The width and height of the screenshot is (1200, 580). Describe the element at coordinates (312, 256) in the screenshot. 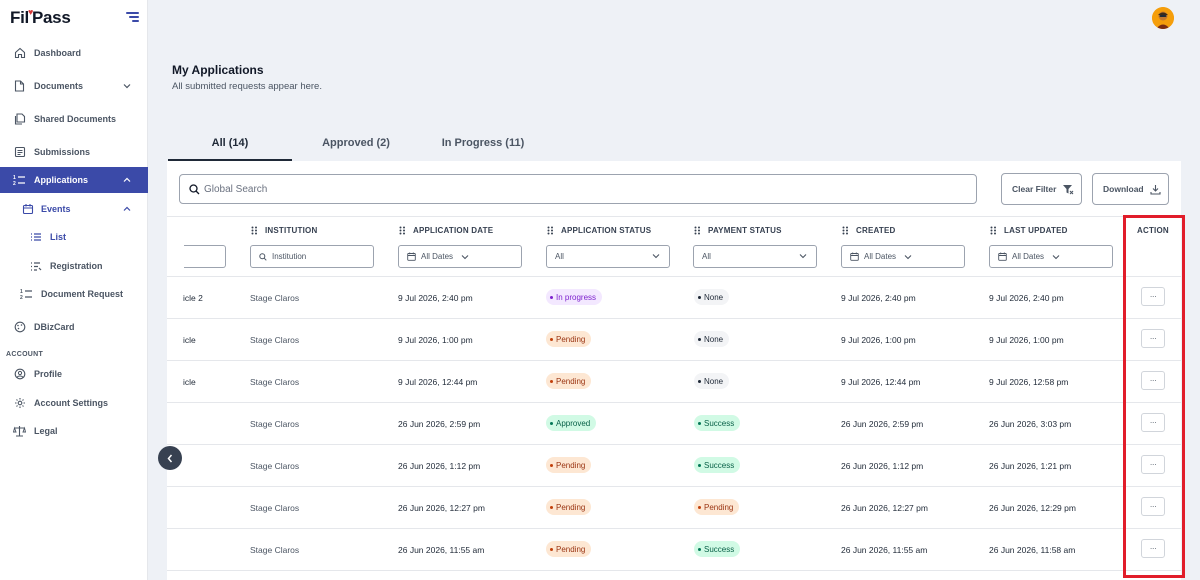

I see `institution-filter: Institution` at that location.